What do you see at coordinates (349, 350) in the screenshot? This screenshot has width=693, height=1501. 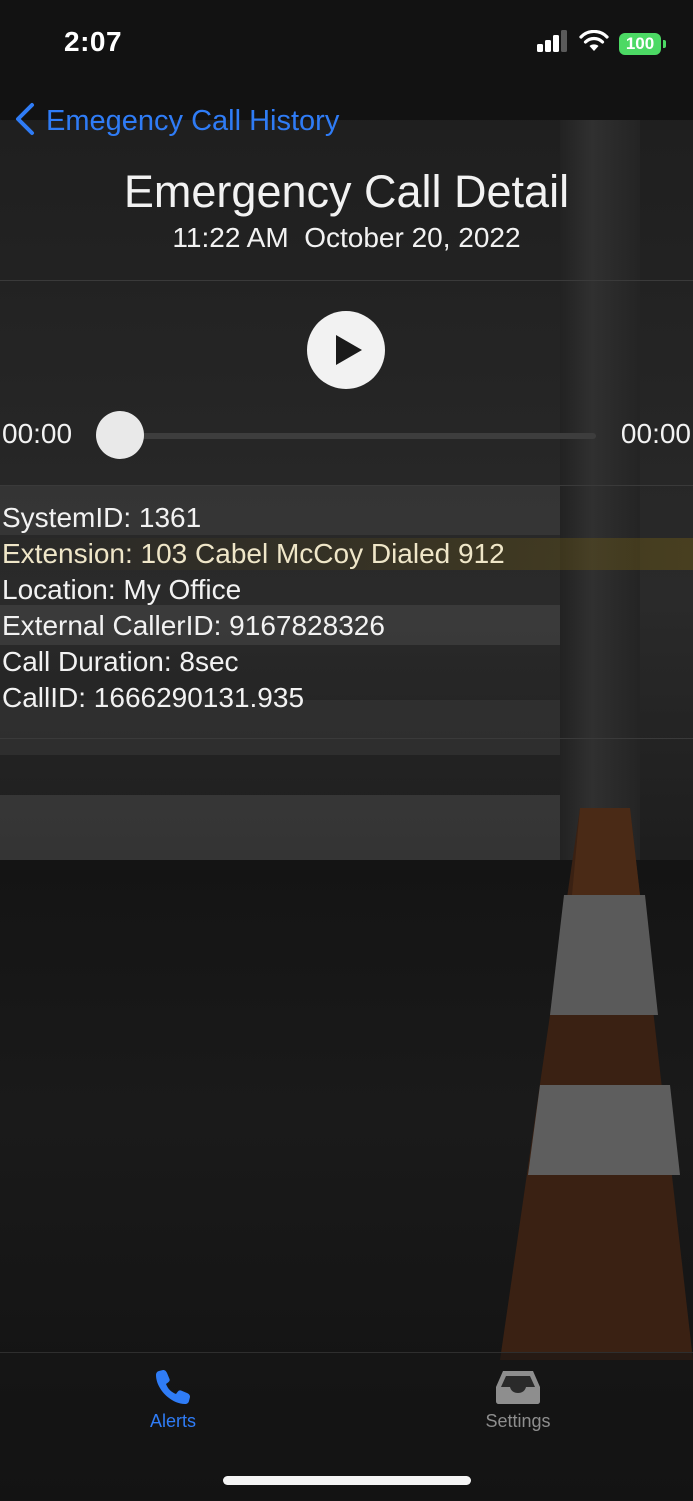 I see `play-icon` at bounding box center [349, 350].